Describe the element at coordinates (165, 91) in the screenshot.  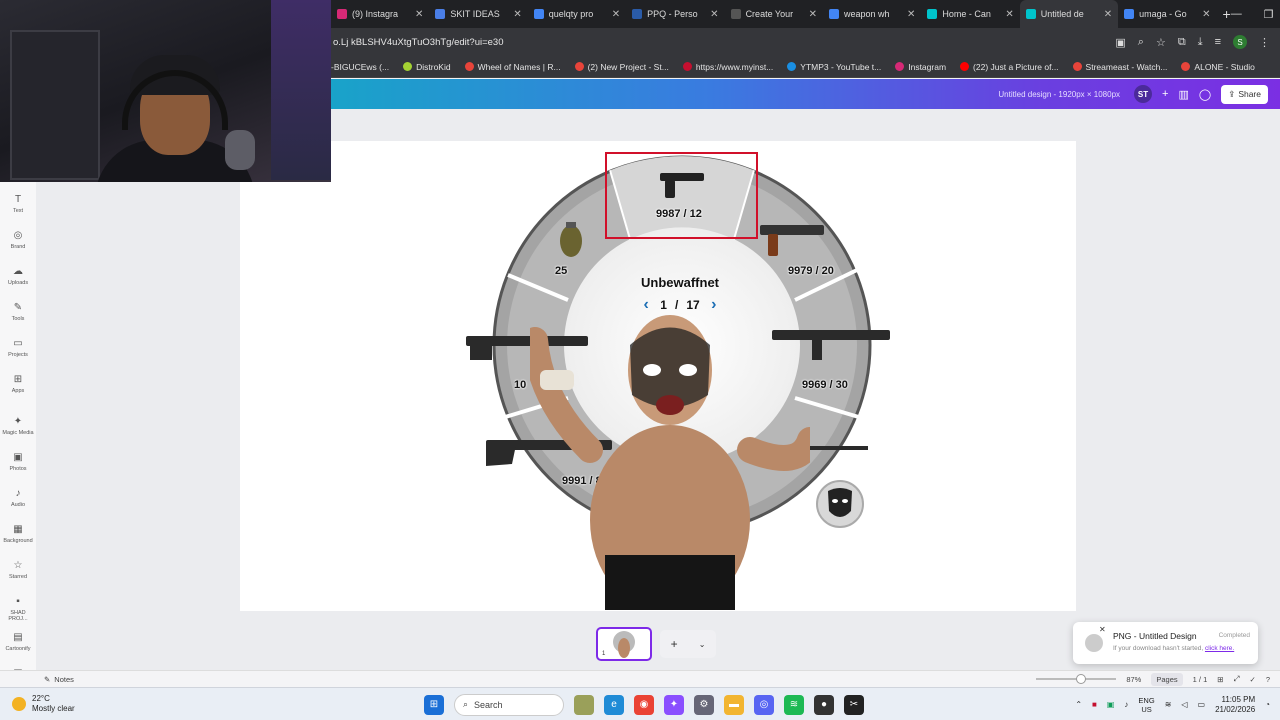
I see `webcam-overlay` at that location.